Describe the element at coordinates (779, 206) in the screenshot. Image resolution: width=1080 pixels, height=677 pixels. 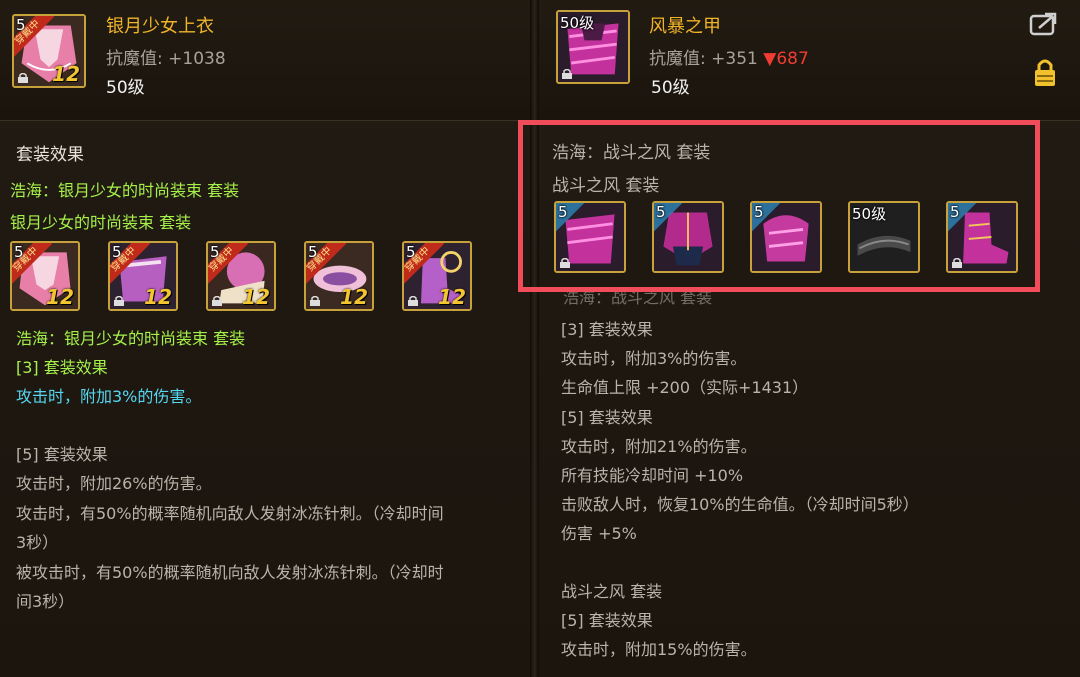
I see `highlight-box` at that location.